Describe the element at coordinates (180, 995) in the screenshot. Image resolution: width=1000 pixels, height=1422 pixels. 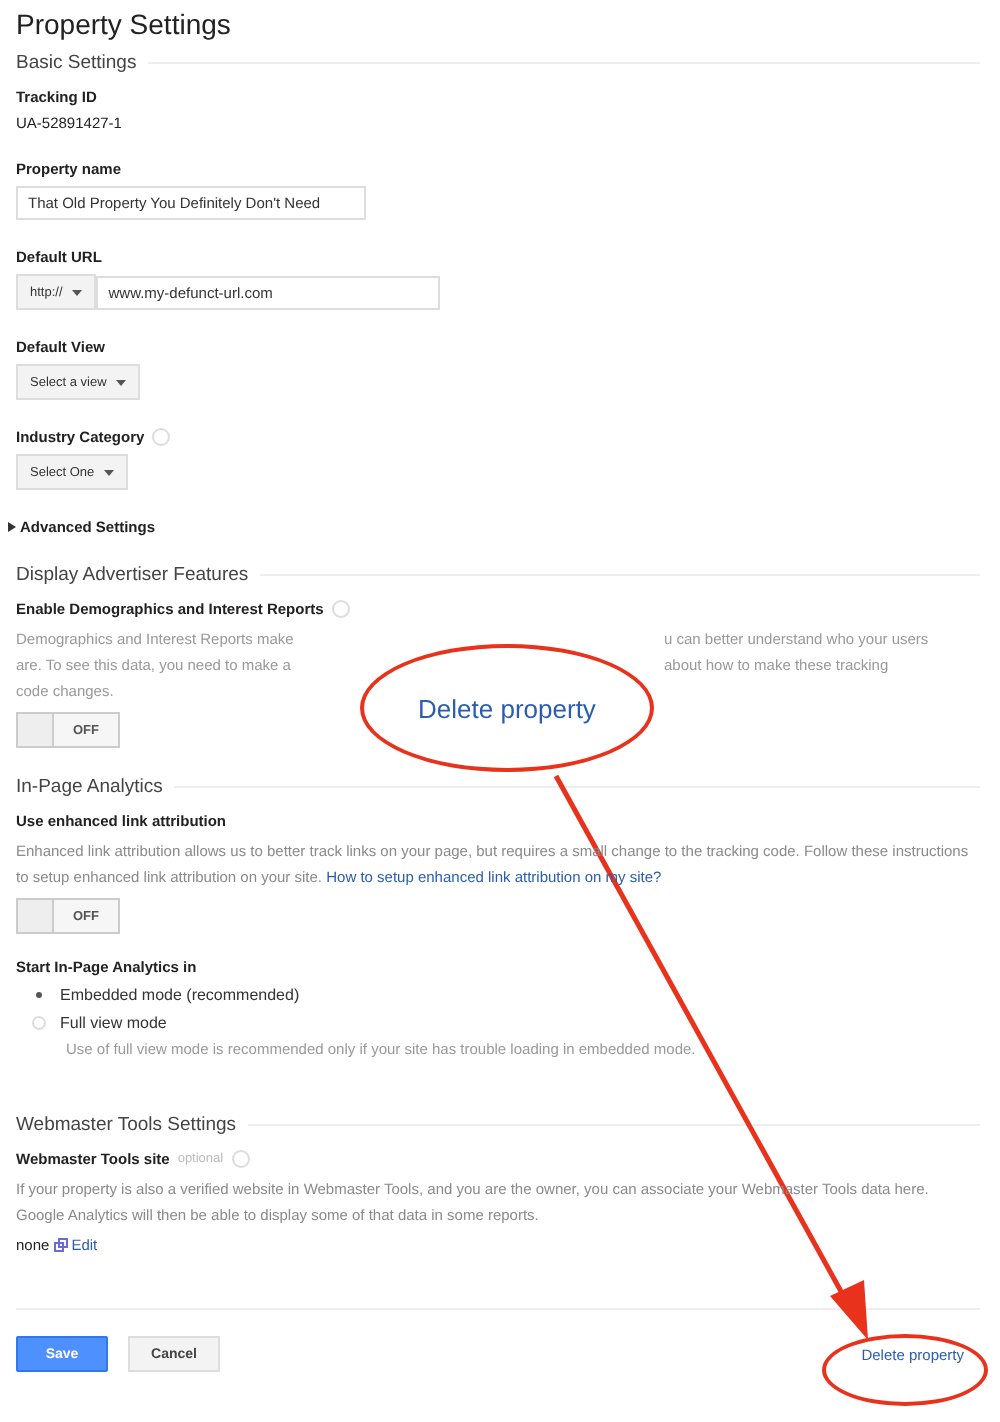
I see `radio-label: Embedded mode (recommended)` at that location.